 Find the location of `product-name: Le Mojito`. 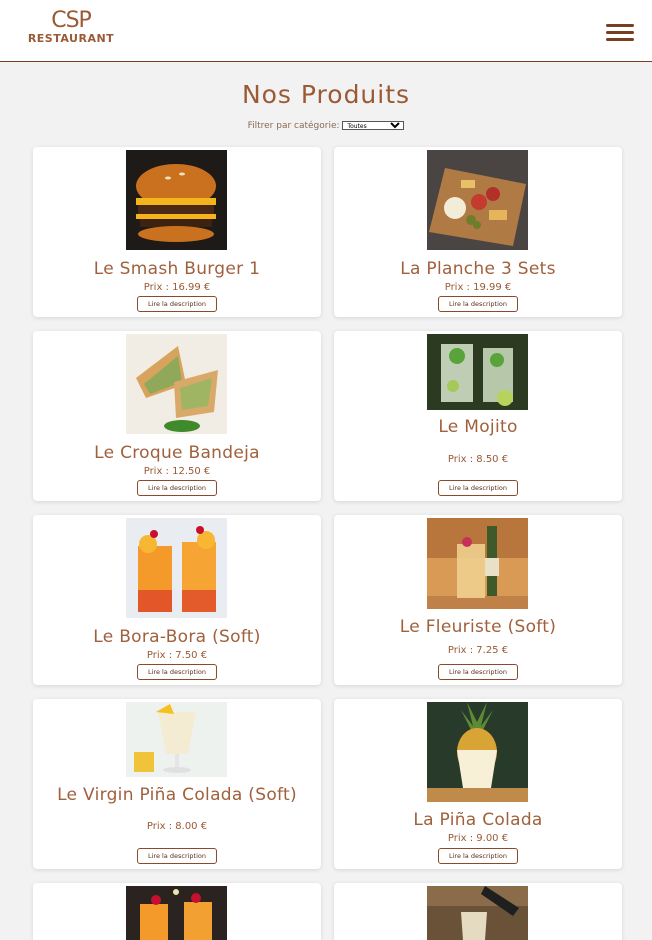

product-name: Le Mojito is located at coordinates (478, 427).